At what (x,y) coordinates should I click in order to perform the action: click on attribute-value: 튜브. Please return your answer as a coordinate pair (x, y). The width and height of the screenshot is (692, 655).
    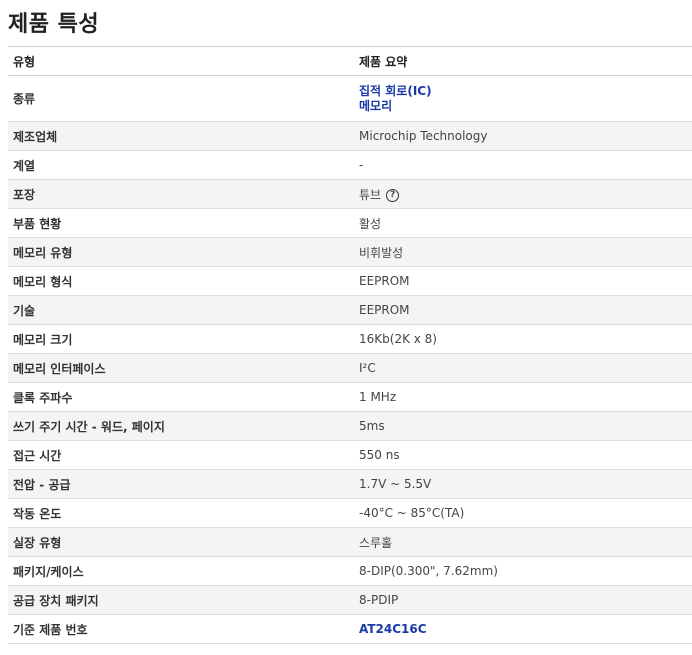
    Looking at the image, I should click on (370, 194).